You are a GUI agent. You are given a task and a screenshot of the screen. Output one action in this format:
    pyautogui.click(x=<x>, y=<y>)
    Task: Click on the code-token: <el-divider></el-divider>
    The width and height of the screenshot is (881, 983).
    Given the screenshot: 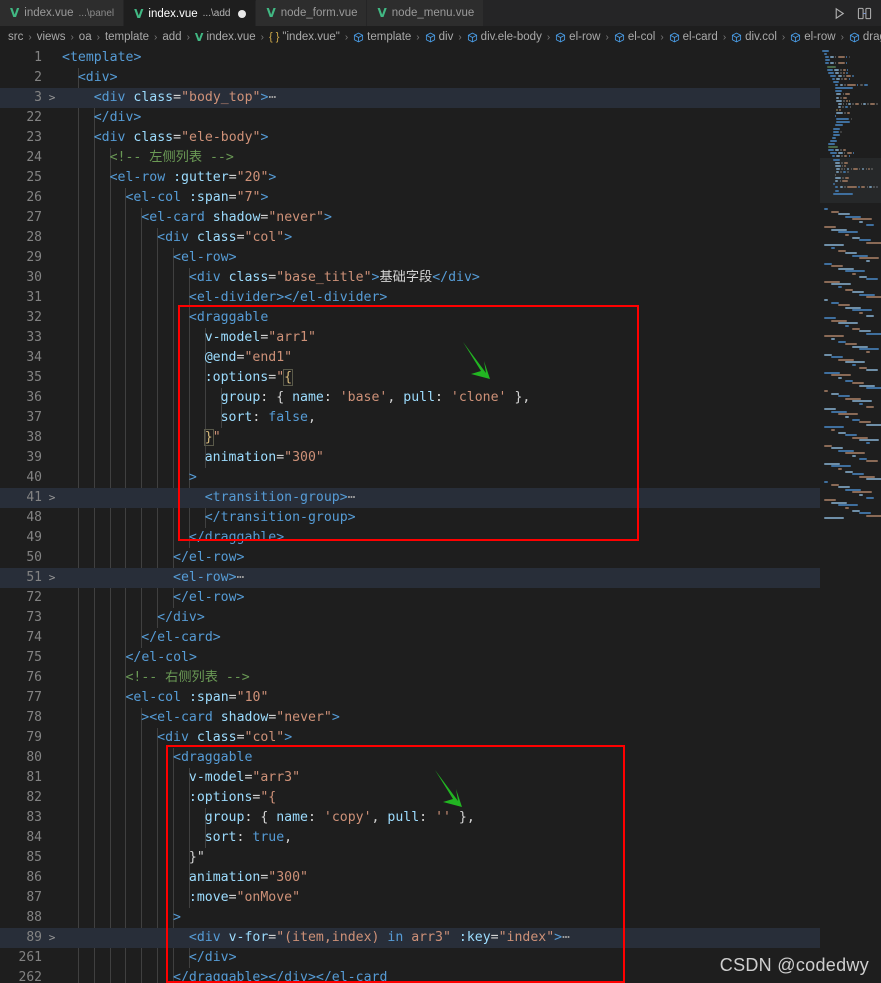 What is the action you would take?
    pyautogui.click(x=288, y=297)
    